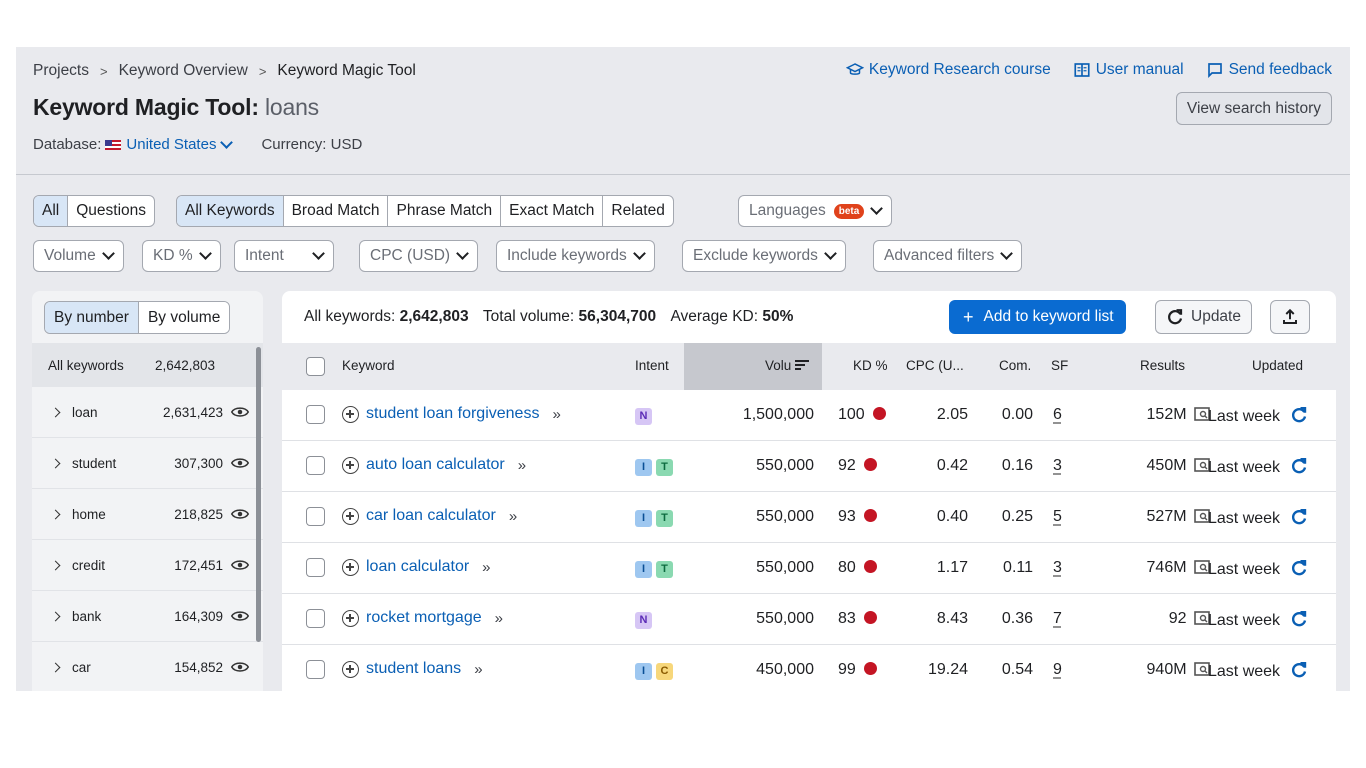 The height and width of the screenshot is (768, 1366). What do you see at coordinates (764, 256) in the screenshot?
I see `exclude-keywords-filter: Exclude keywords` at bounding box center [764, 256].